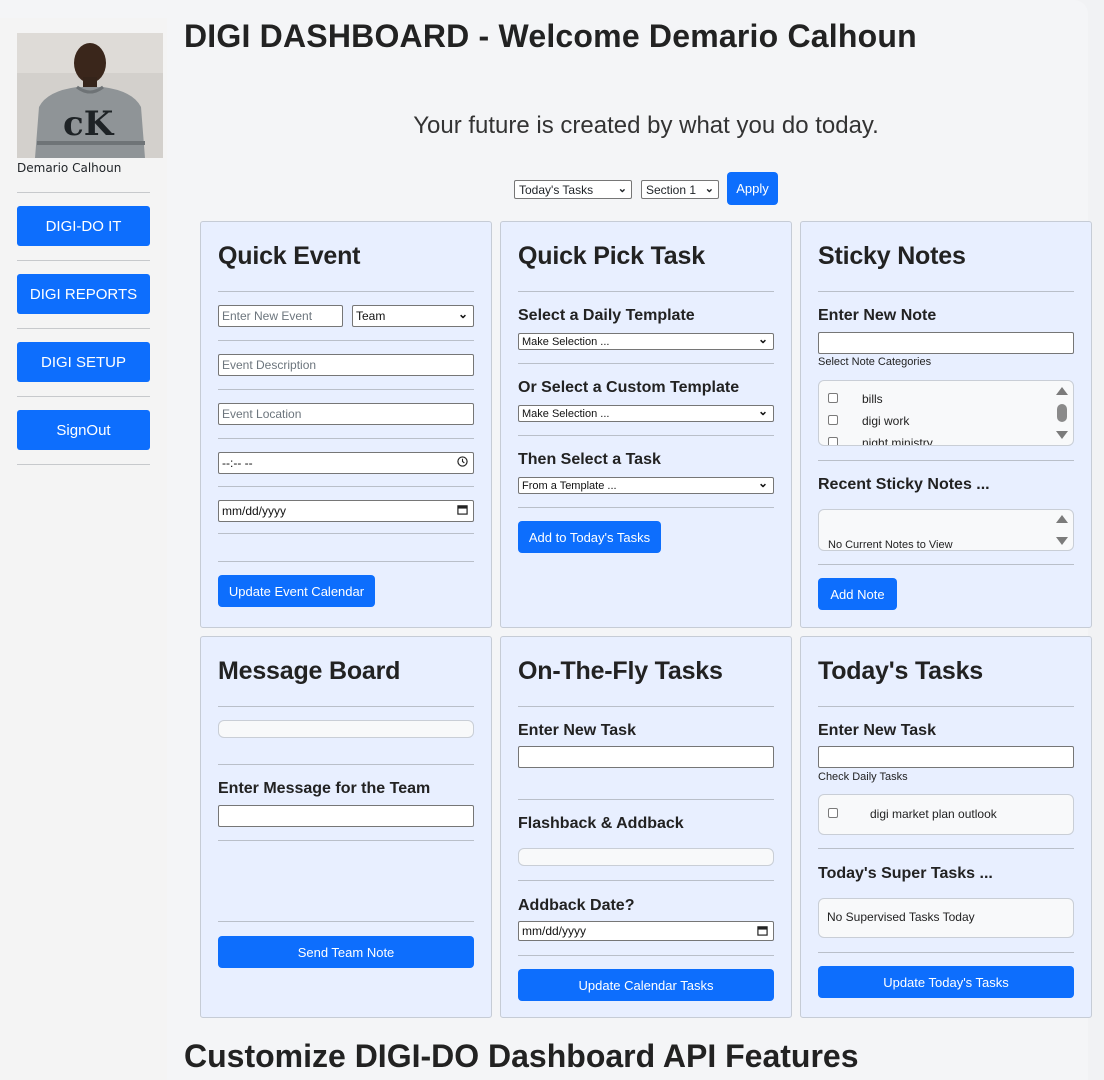  Describe the element at coordinates (589, 537) in the screenshot. I see `add-to-todays-tasks-button: Add to Today's Tasks` at that location.